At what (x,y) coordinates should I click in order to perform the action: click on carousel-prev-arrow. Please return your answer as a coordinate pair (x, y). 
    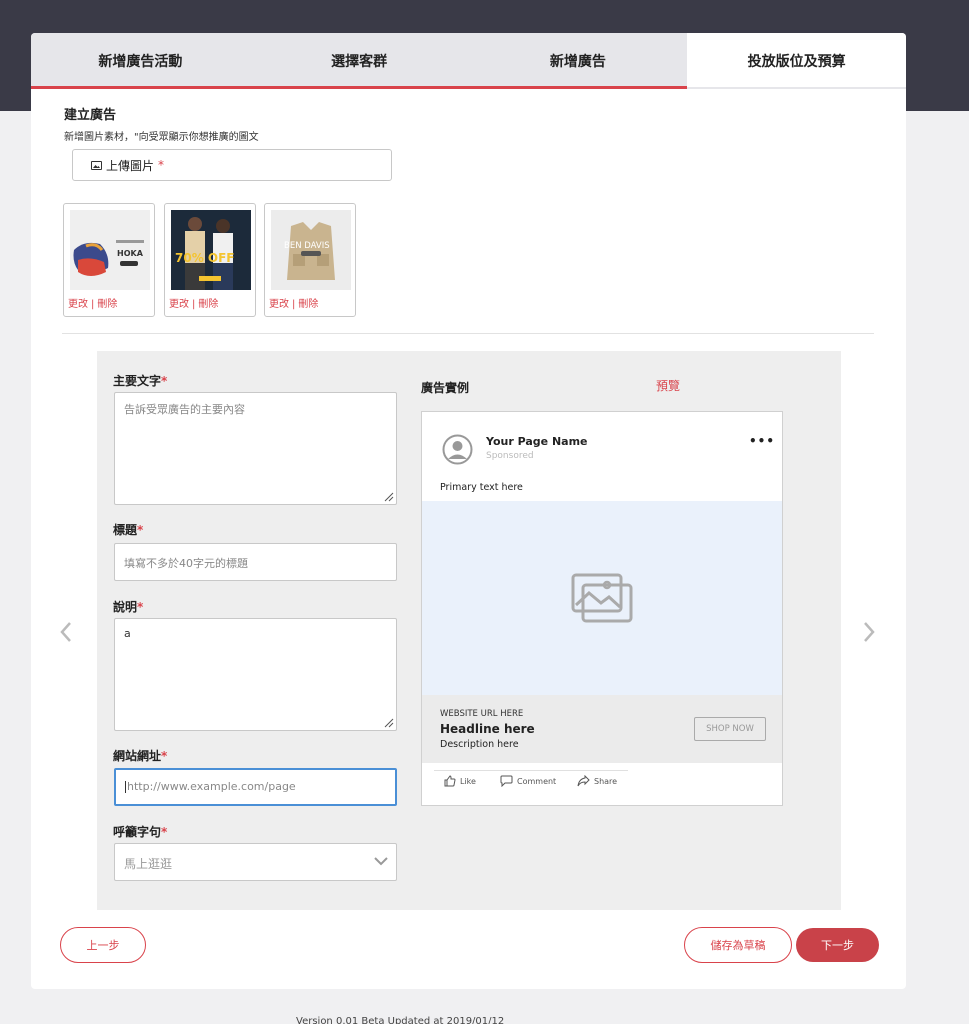
    Looking at the image, I should click on (66, 634).